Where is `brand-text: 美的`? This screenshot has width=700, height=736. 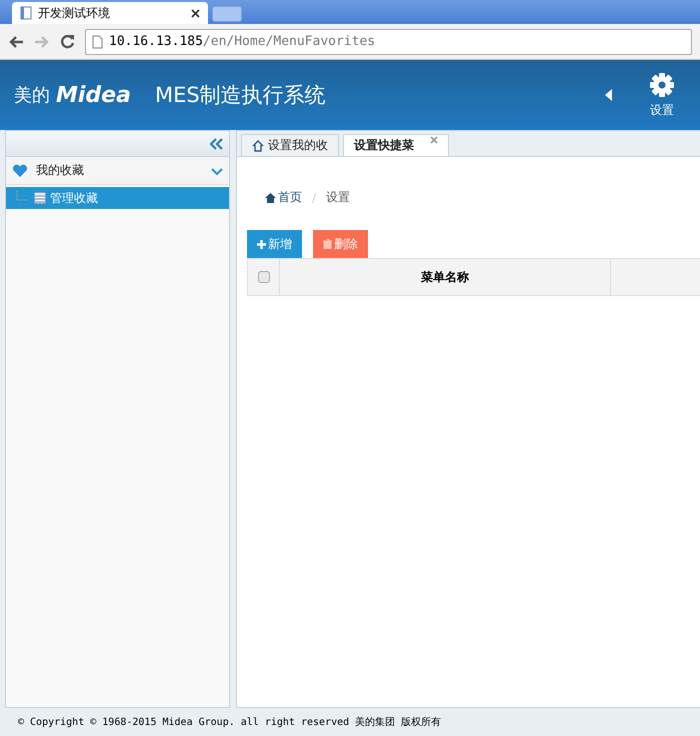
brand-text: 美的 is located at coordinates (32, 95).